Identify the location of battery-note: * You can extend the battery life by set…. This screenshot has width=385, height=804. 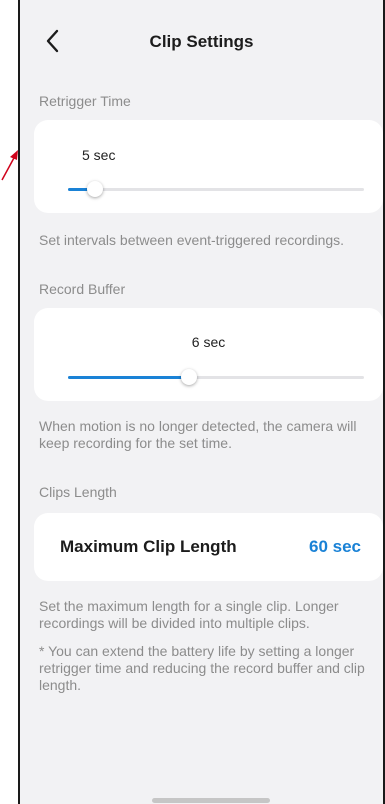
(202, 668).